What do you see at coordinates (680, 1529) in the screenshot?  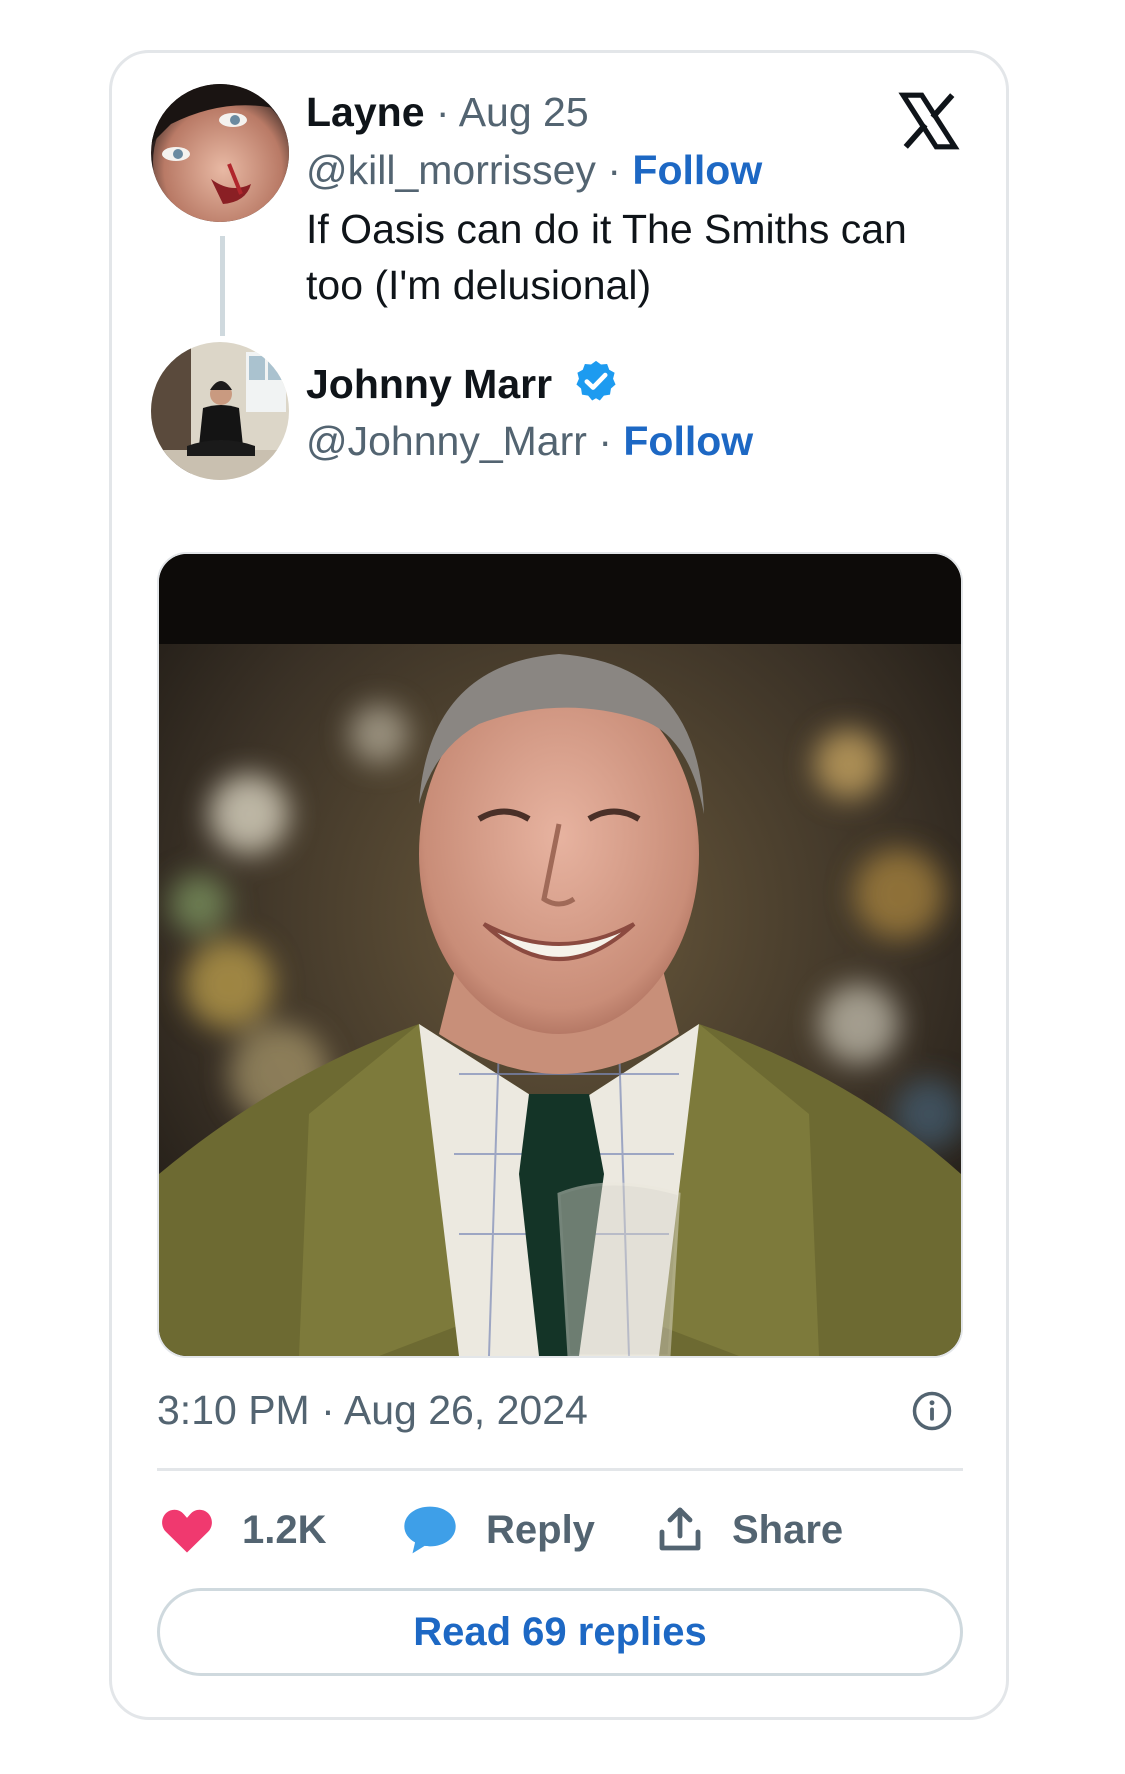 I see `share-upload-icon` at bounding box center [680, 1529].